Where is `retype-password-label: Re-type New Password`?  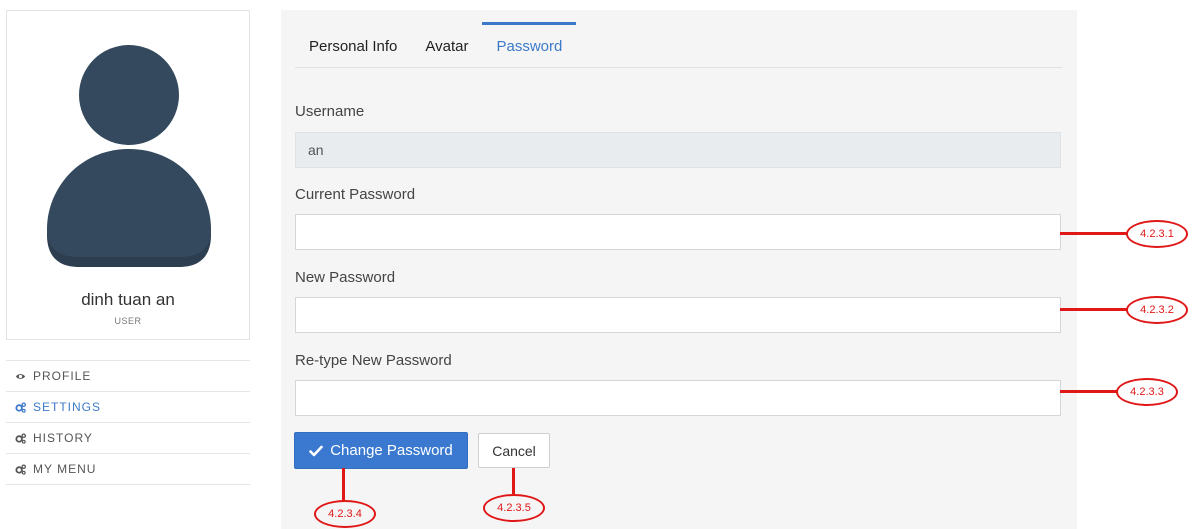
retype-password-label: Re-type New Password is located at coordinates (373, 360).